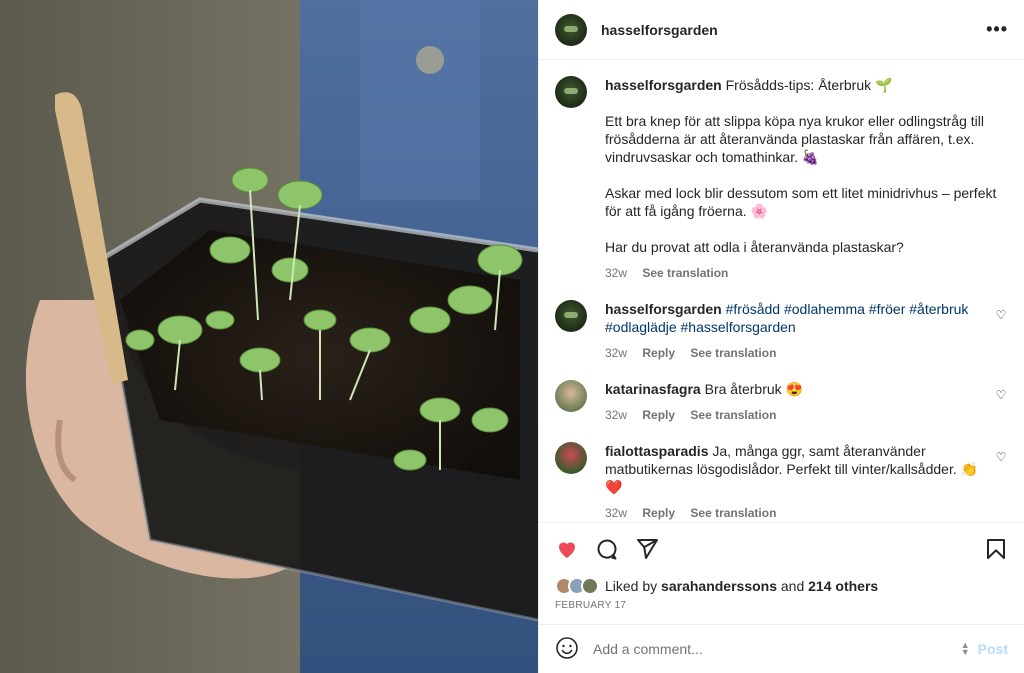  Describe the element at coordinates (659, 30) in the screenshot. I see `header-username: hasselforsgarden` at that location.